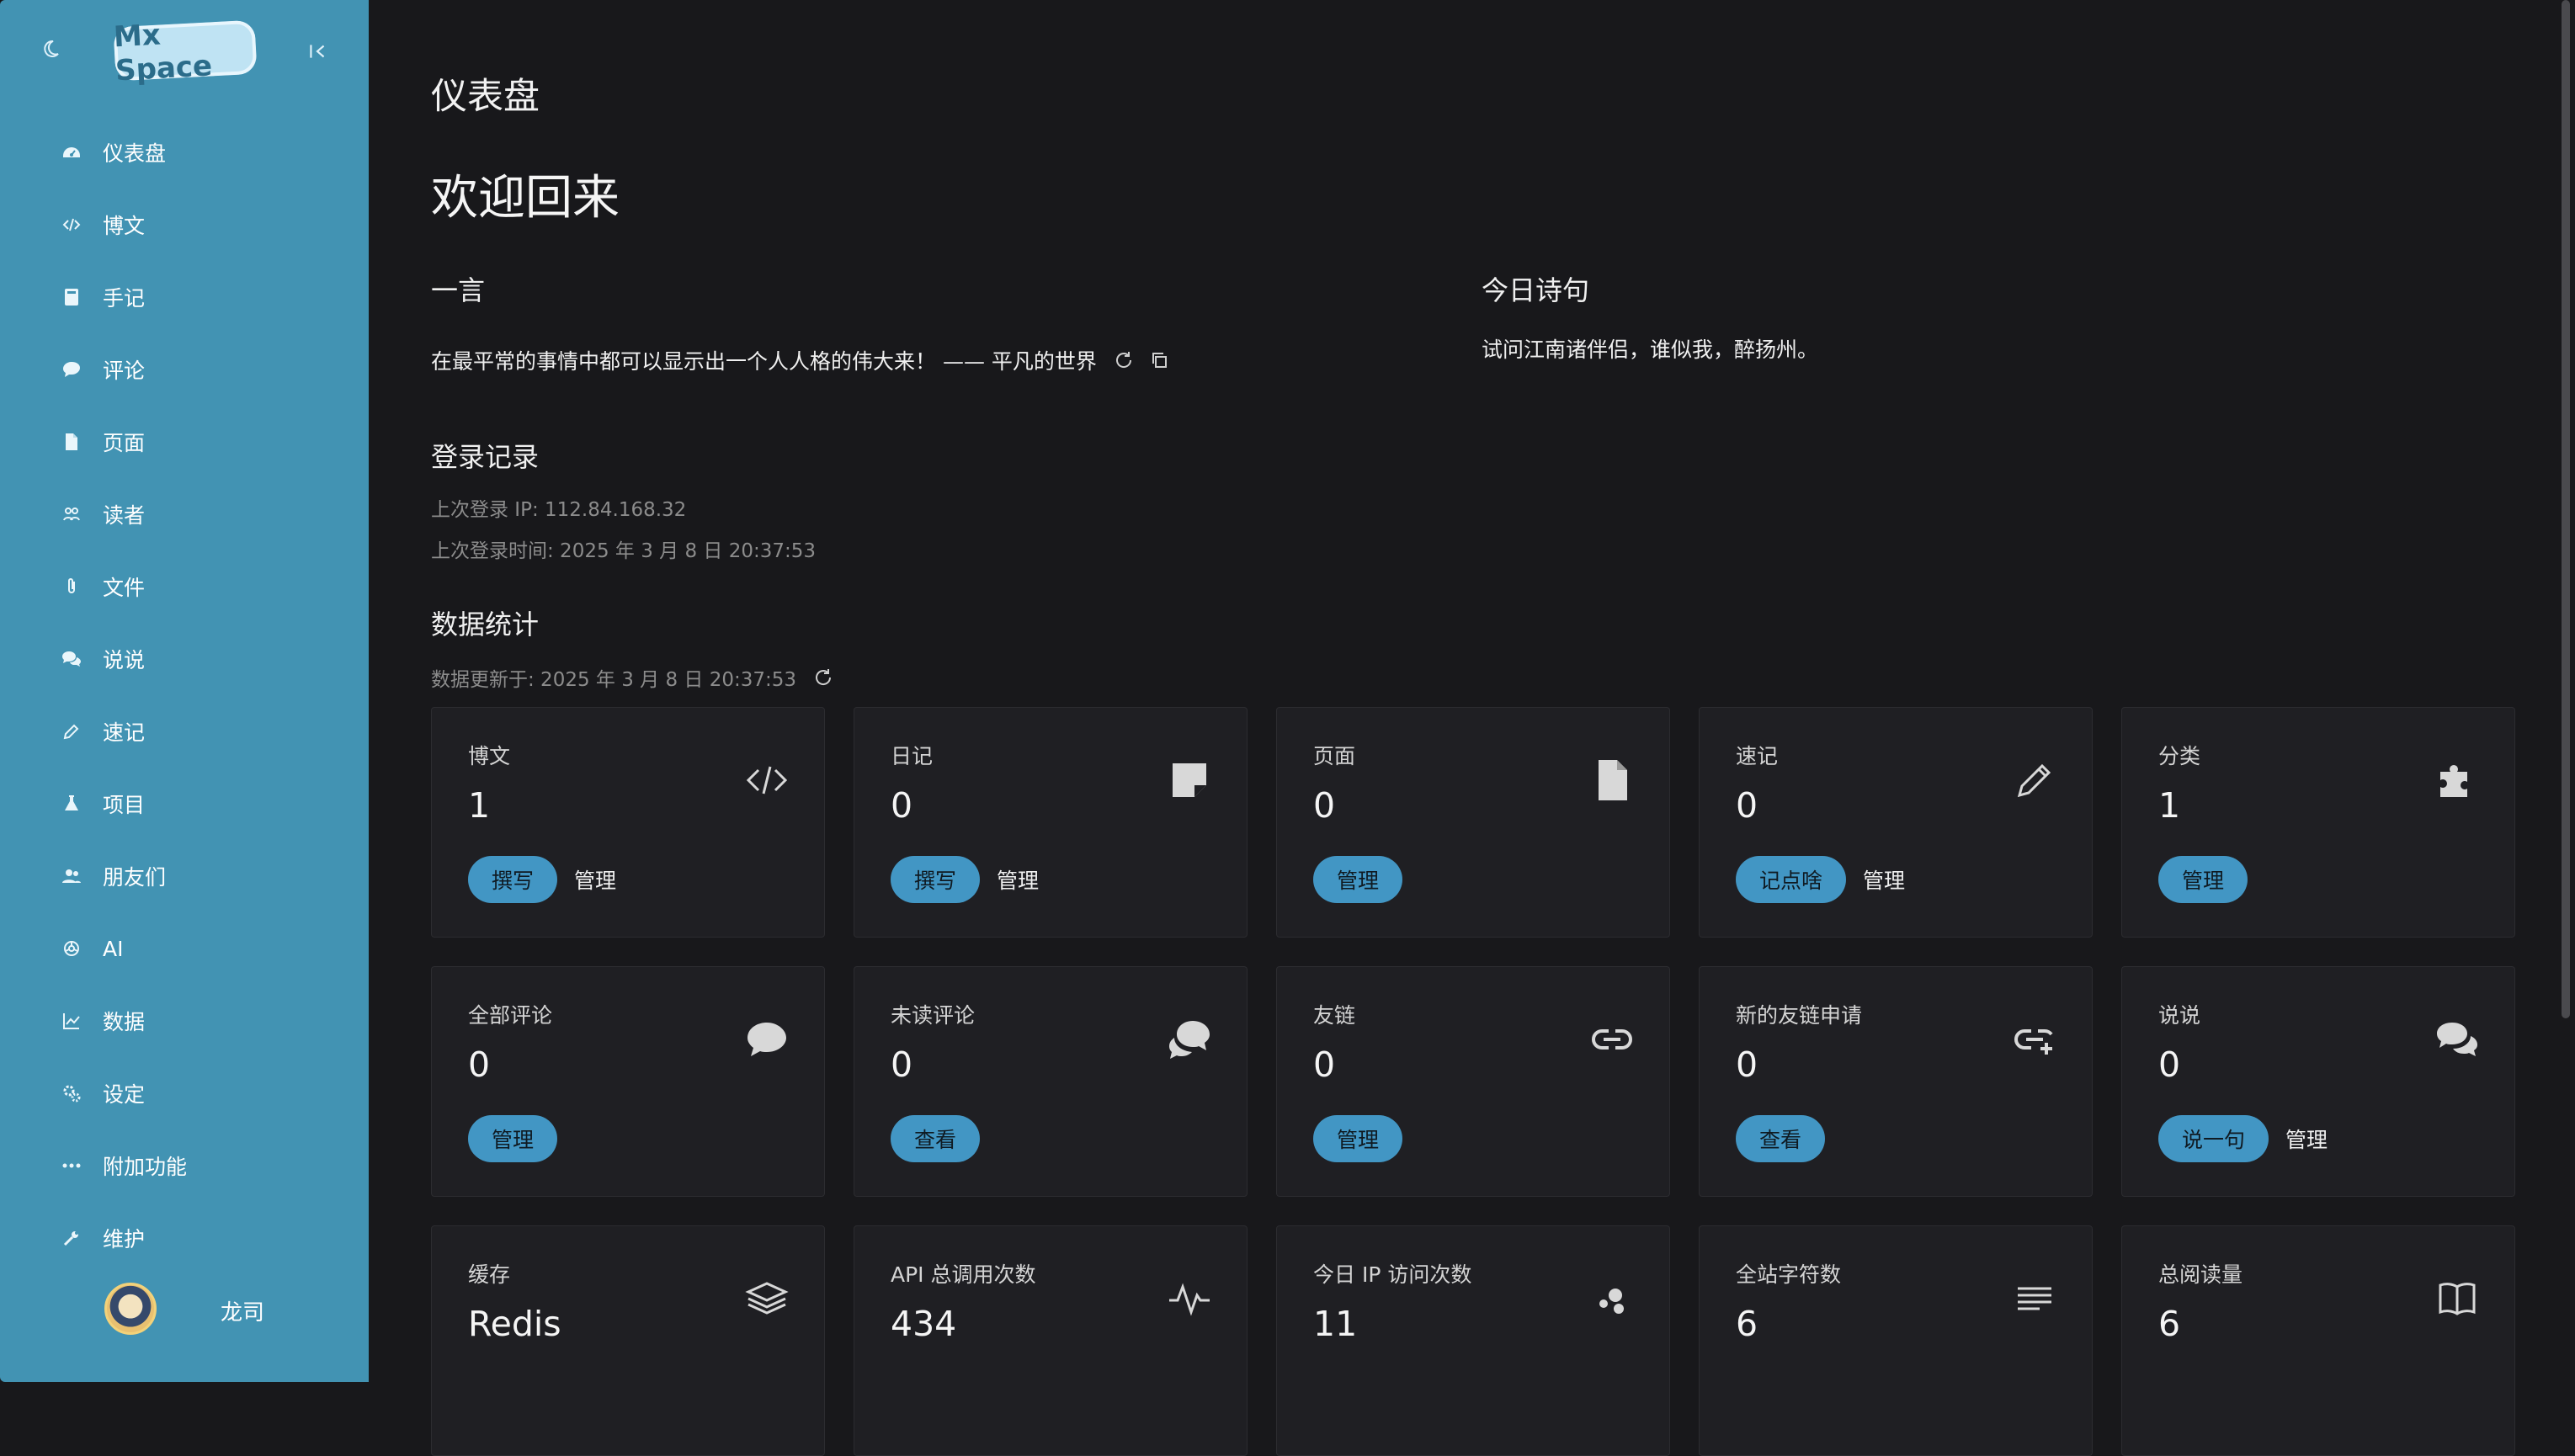 The height and width of the screenshot is (1456, 2575). I want to click on stat-label: 全站字符数, so click(1789, 1274).